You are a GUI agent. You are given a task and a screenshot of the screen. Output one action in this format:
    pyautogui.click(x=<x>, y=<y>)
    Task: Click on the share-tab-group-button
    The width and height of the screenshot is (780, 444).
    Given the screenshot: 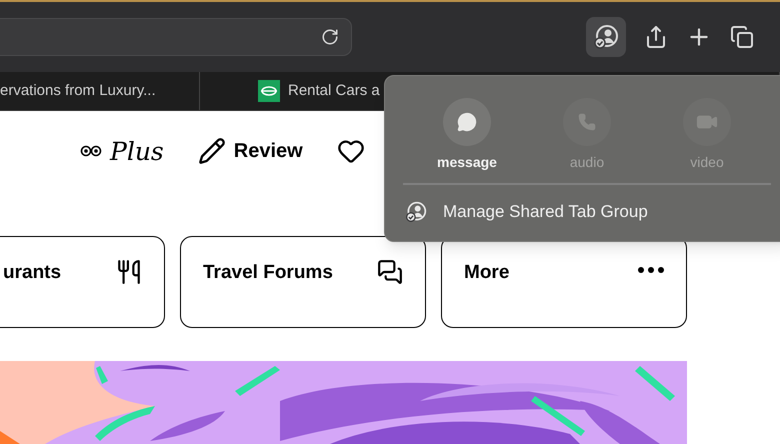 What is the action you would take?
    pyautogui.click(x=606, y=37)
    